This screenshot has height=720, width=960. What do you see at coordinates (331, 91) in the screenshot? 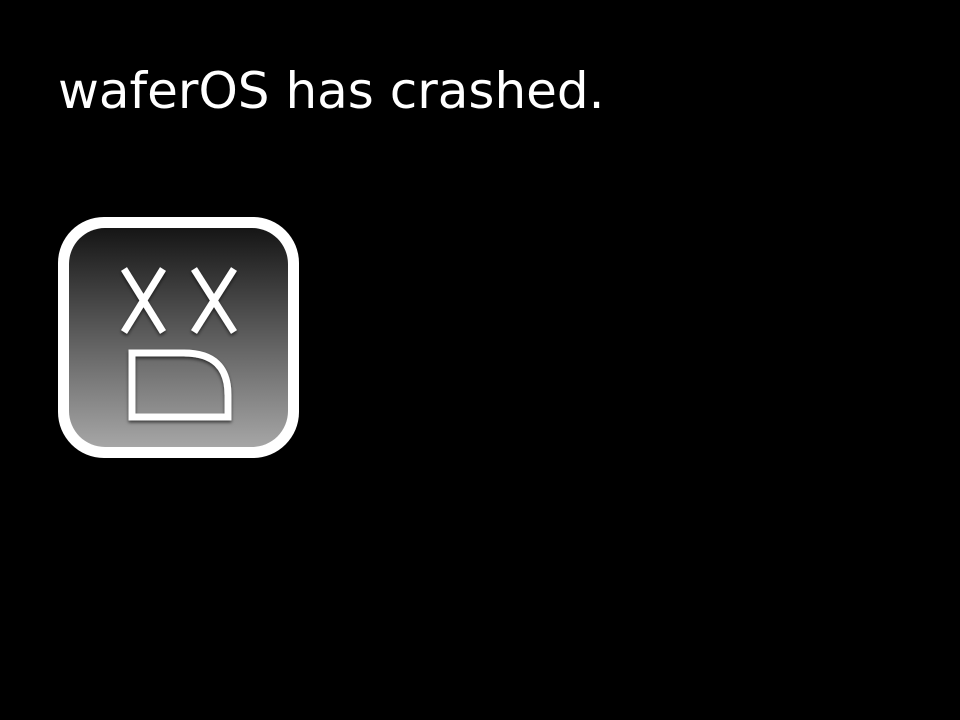
I see `crash-message: waferOS has crashed.` at bounding box center [331, 91].